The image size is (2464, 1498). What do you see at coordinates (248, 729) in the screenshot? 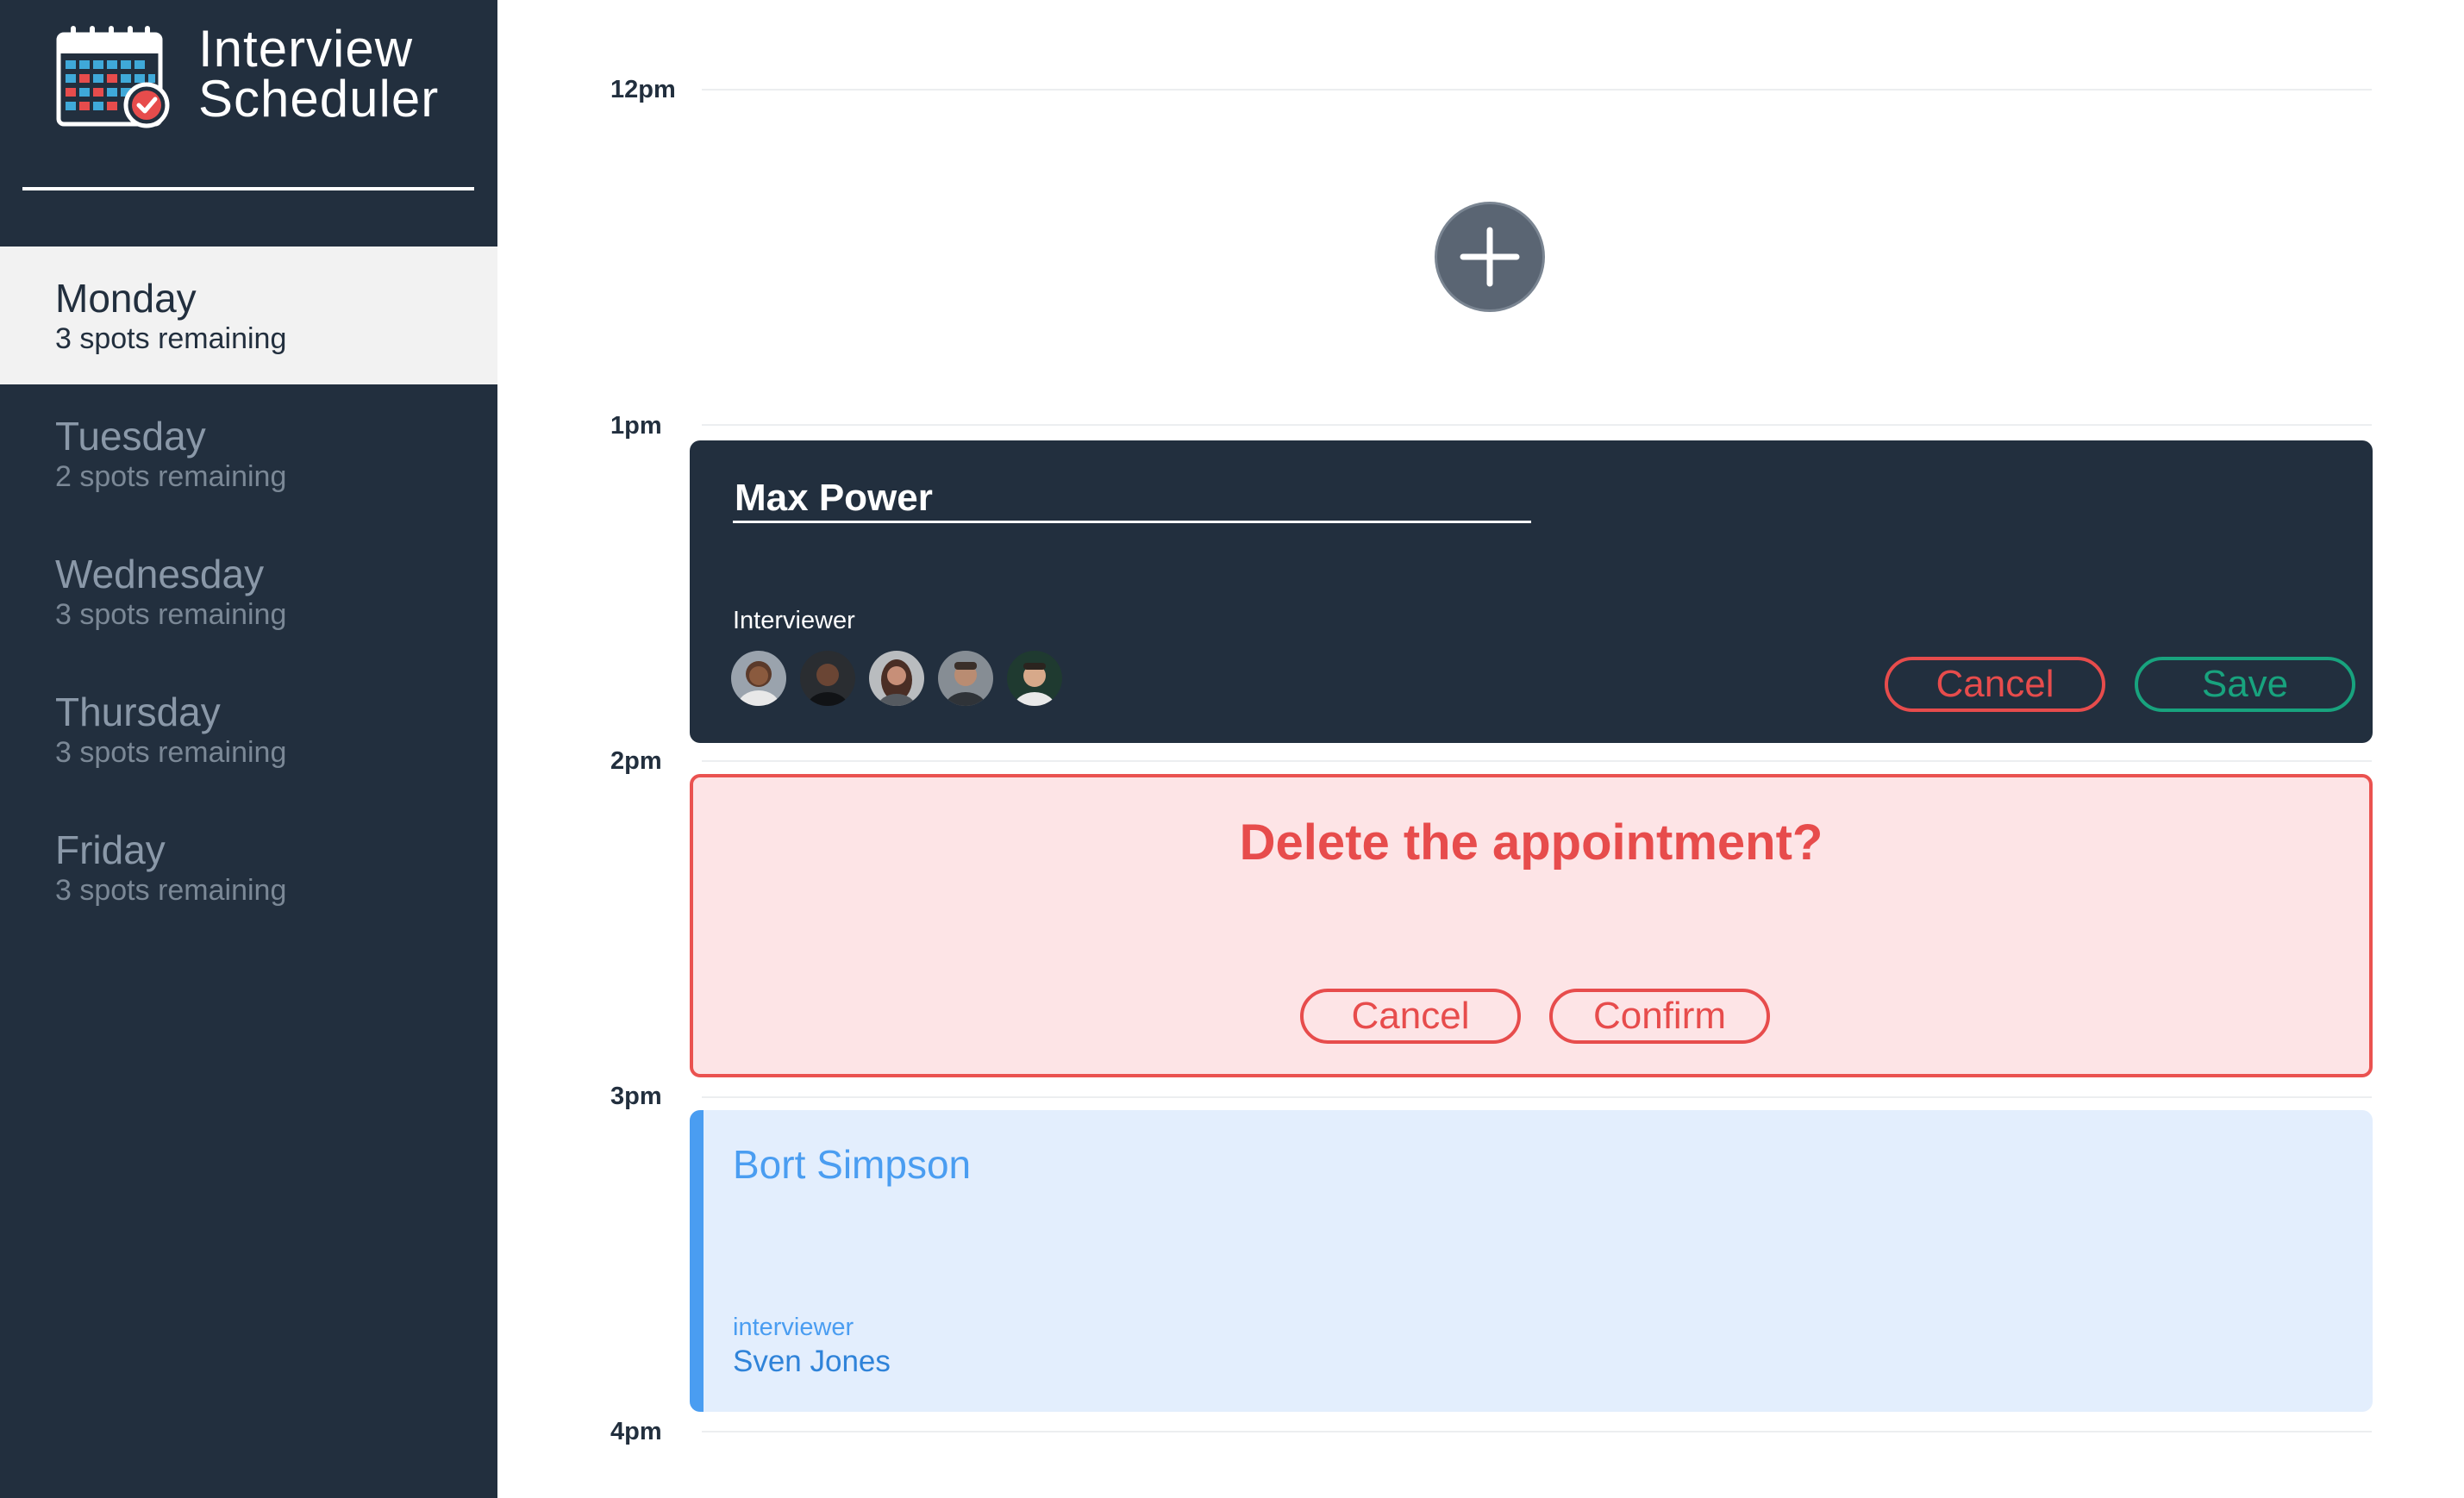
I see `day-item-thursday: Thursday 3 spots remaining` at bounding box center [248, 729].